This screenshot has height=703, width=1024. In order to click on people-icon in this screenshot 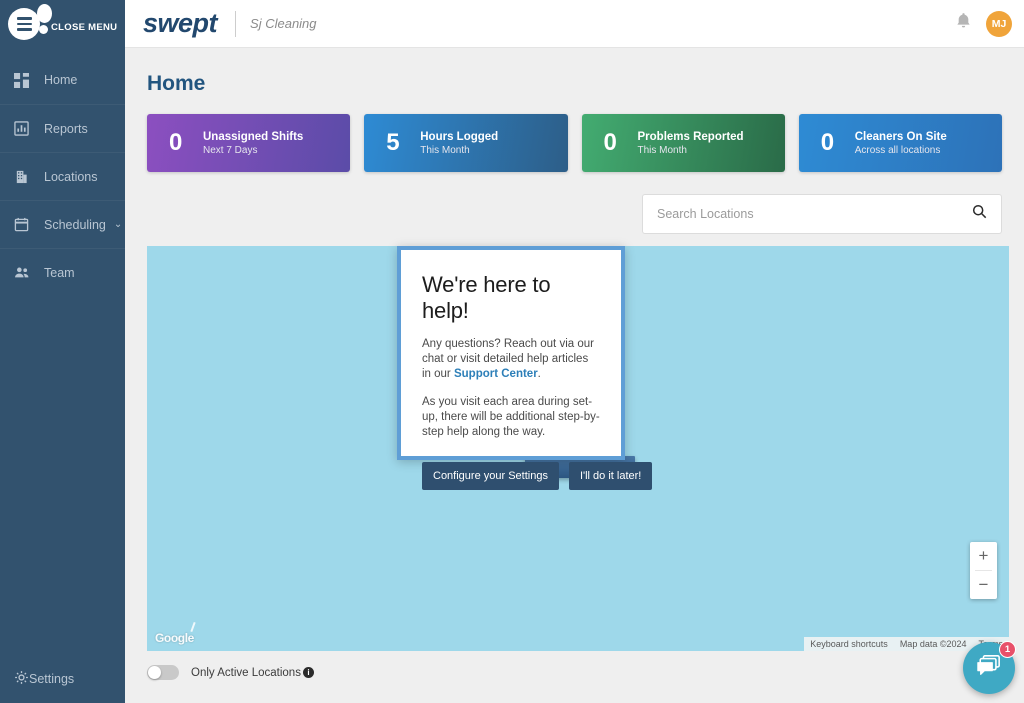, I will do `click(29, 272)`.